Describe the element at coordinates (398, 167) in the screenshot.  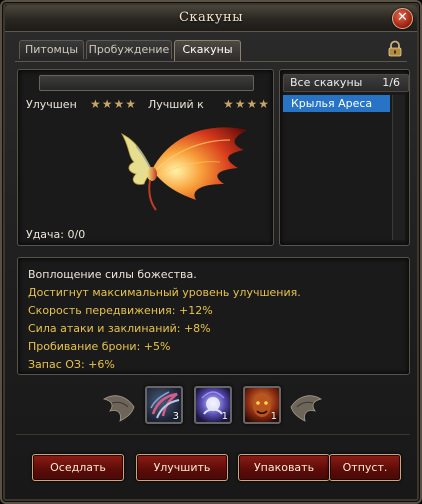
I see `mount-list-scrollbar` at that location.